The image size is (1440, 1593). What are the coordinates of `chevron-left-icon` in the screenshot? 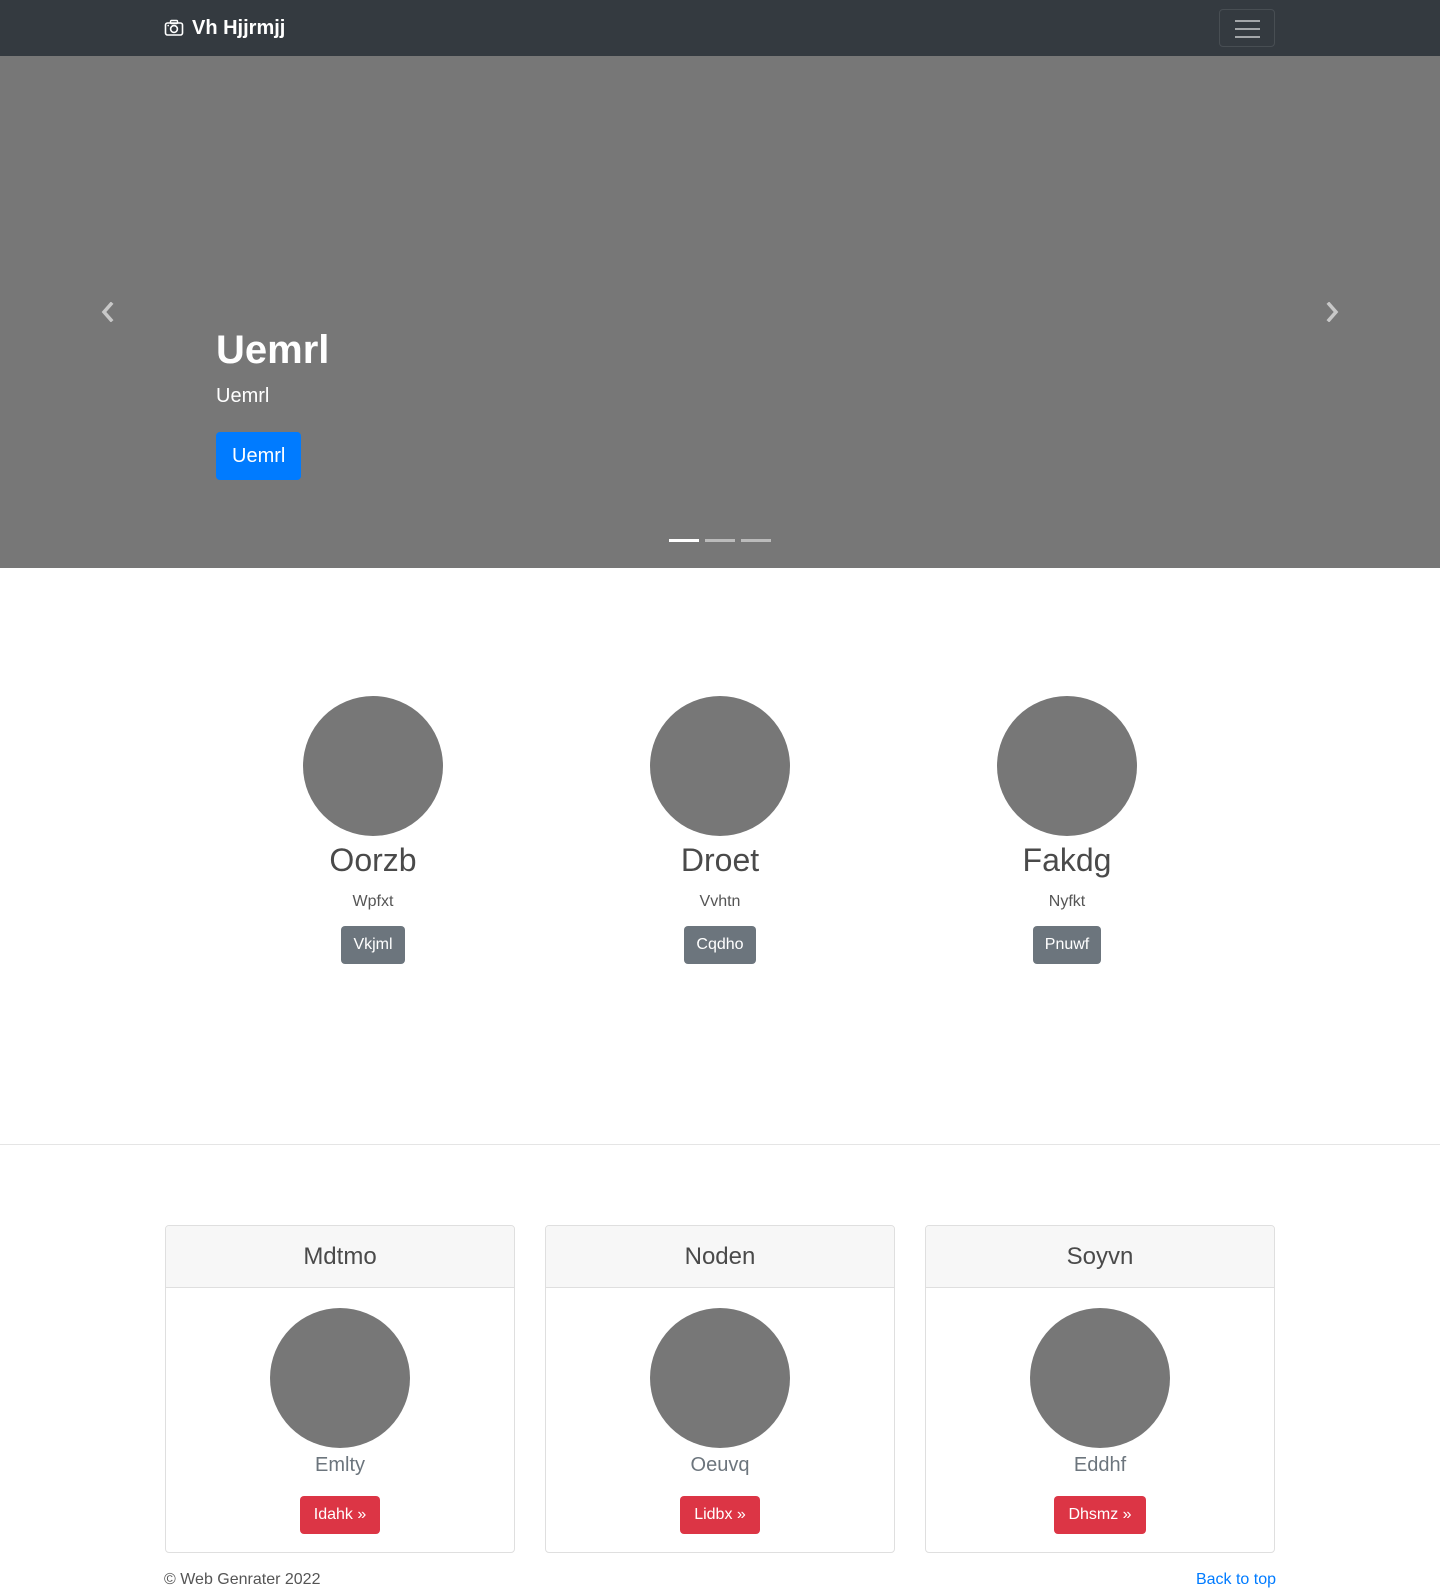 It's located at (107, 312).